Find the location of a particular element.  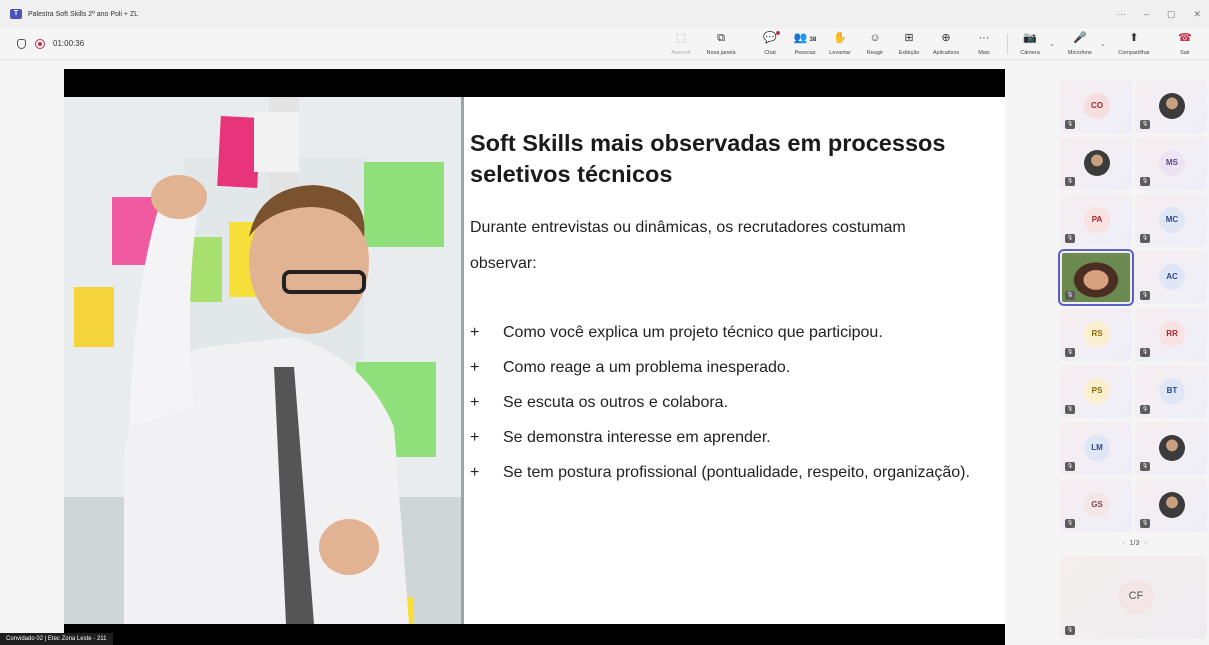

microfone-button: 🎤 Microfone is located at coordinates (1080, 43).